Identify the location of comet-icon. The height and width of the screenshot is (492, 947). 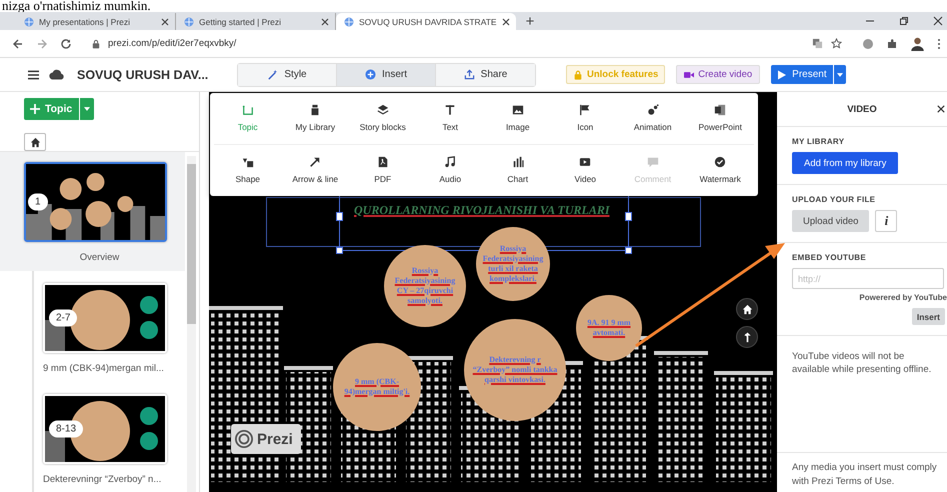
(652, 110).